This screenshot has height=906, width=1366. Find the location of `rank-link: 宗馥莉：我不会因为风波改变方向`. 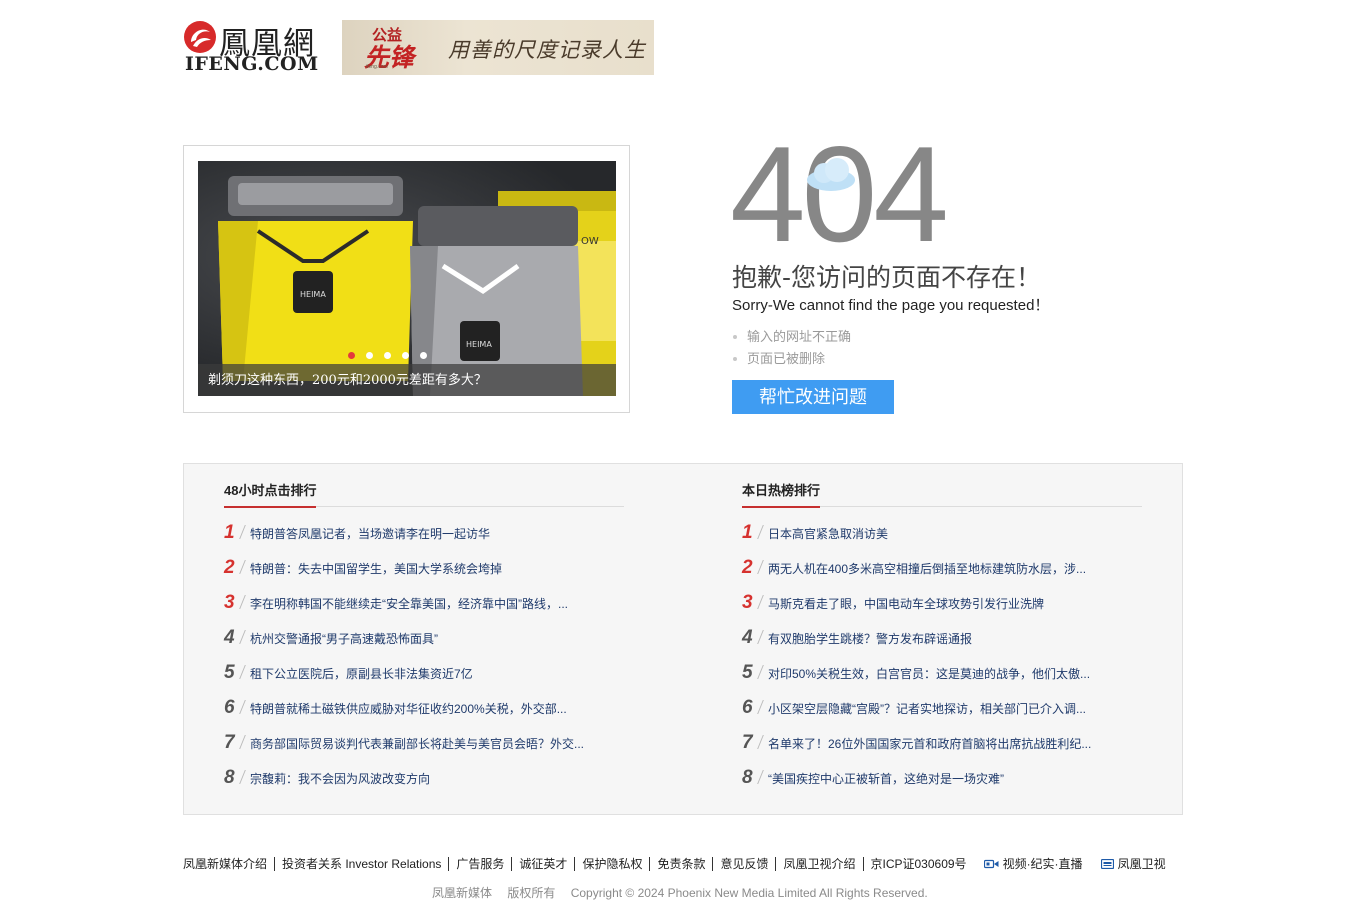

rank-link: 宗馥莉：我不会因为风波改变方向 is located at coordinates (340, 779).